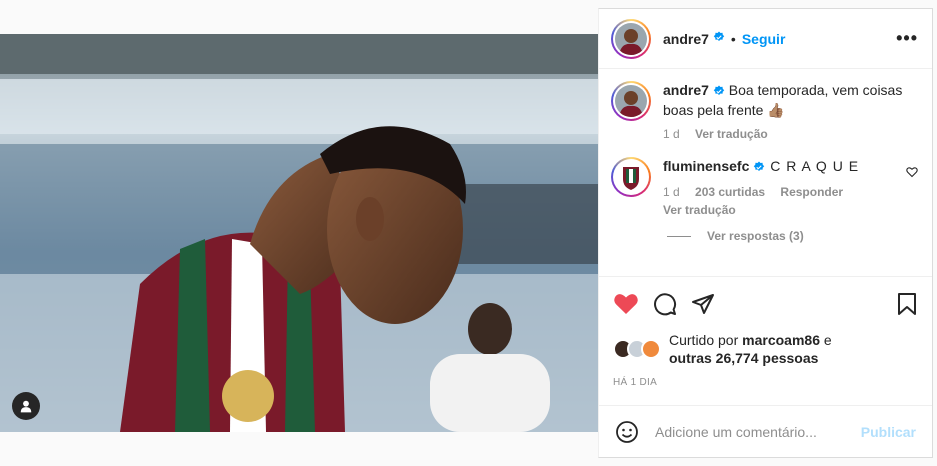 This screenshot has width=937, height=466. What do you see at coordinates (758, 431) in the screenshot?
I see `comment-input` at bounding box center [758, 431].